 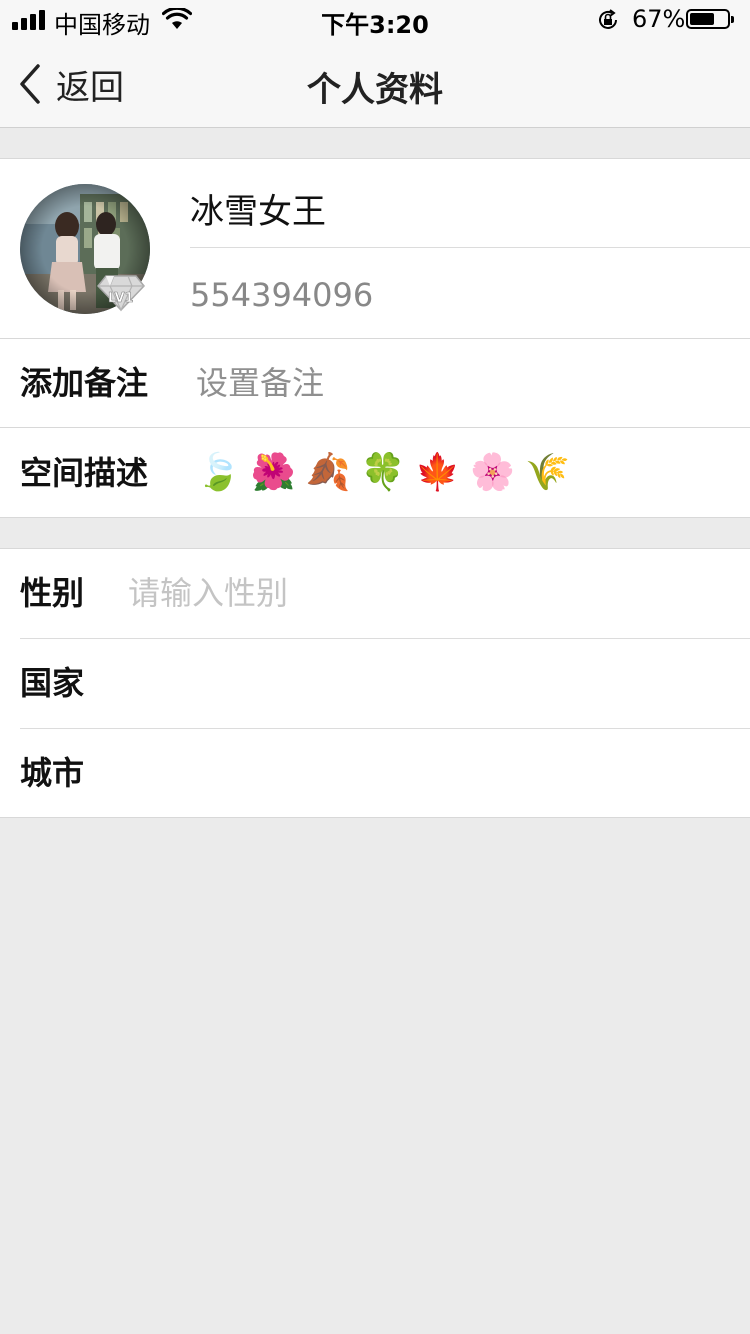 What do you see at coordinates (84, 383) in the screenshot?
I see `remark-label: 添加备注` at bounding box center [84, 383].